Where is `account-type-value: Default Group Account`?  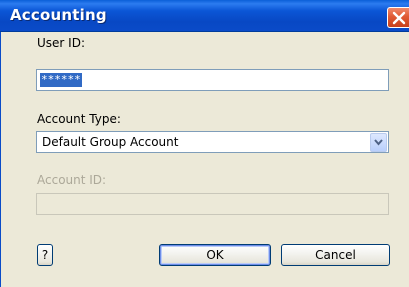 account-type-value: Default Group Account is located at coordinates (110, 142).